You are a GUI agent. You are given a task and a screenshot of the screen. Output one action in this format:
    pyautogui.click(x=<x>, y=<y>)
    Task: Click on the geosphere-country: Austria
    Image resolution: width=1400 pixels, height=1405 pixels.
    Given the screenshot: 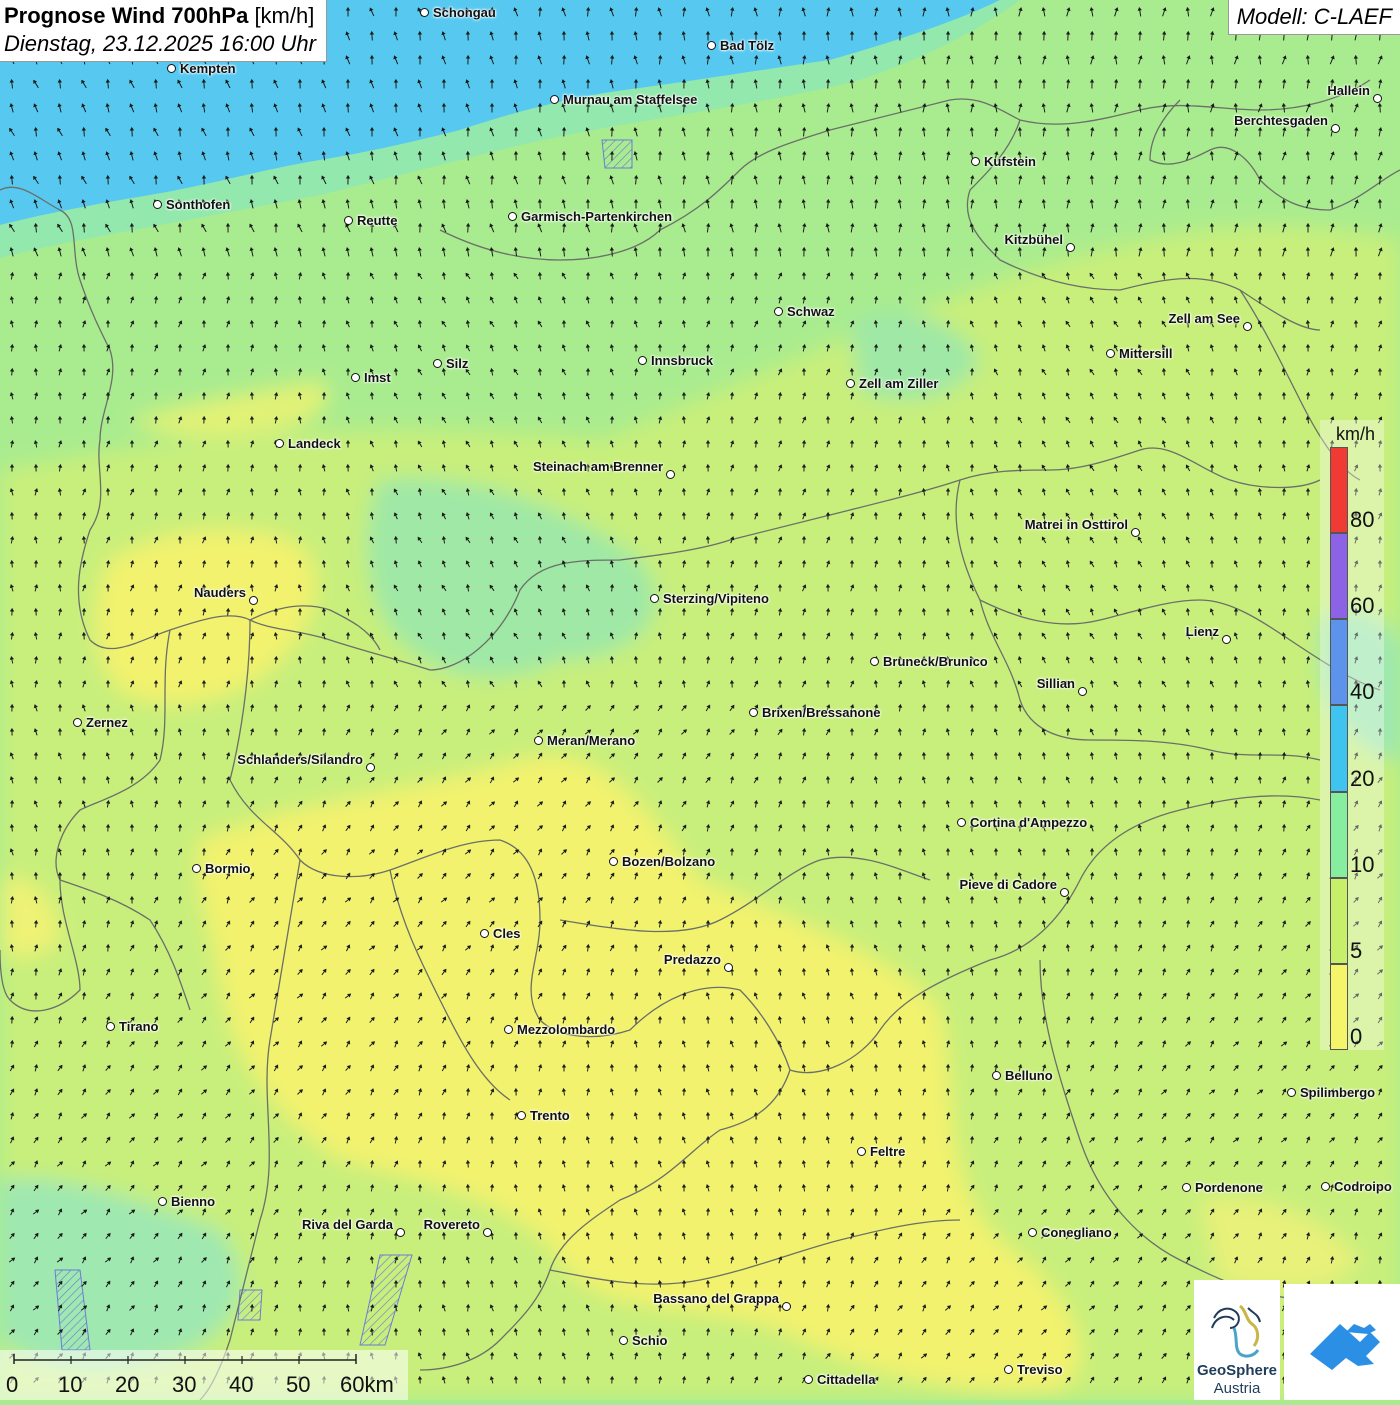 What is the action you would take?
    pyautogui.click(x=1237, y=1388)
    